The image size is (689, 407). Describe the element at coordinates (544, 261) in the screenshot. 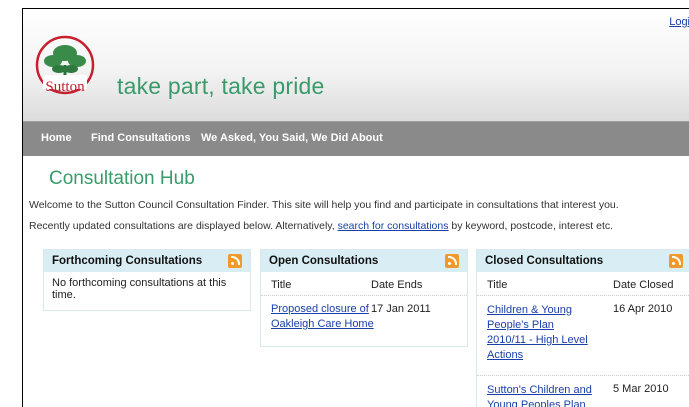

I see `panel-title: Closed Consultations` at that location.